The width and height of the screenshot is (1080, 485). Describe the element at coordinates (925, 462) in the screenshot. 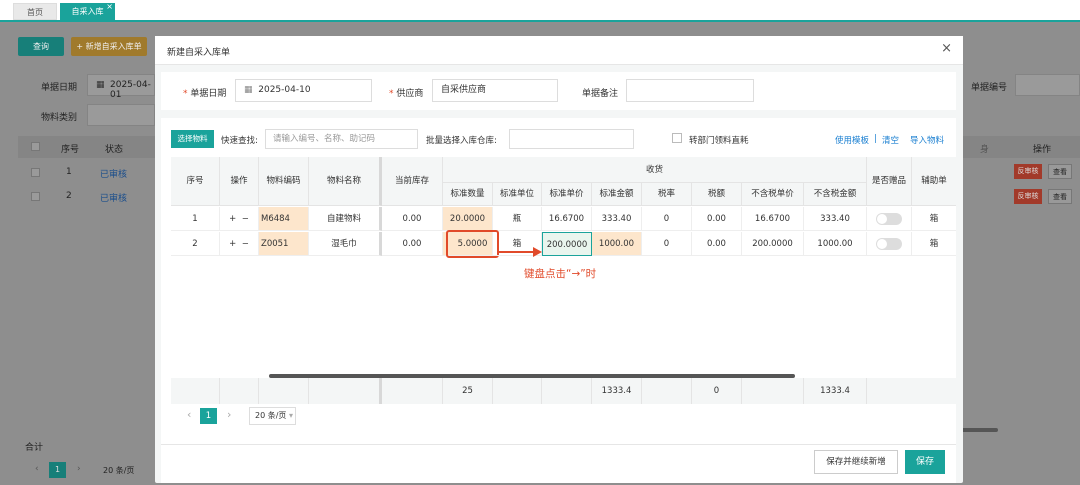

I see `save-button: 保存` at that location.